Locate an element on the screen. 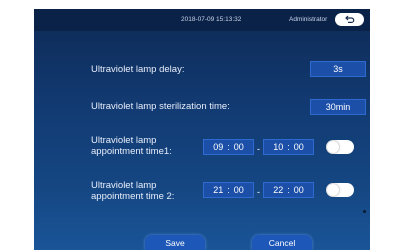 The width and height of the screenshot is (394, 250). appointment1-label-line1: Ultraviolet lamp is located at coordinates (124, 140).